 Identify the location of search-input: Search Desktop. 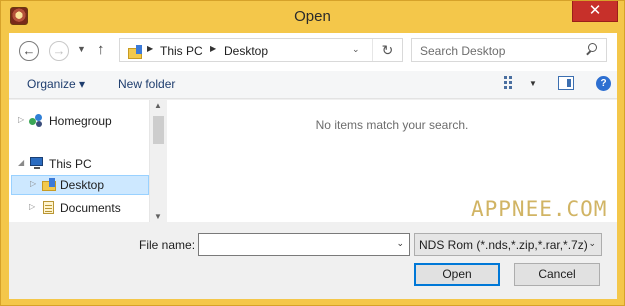
(462, 51).